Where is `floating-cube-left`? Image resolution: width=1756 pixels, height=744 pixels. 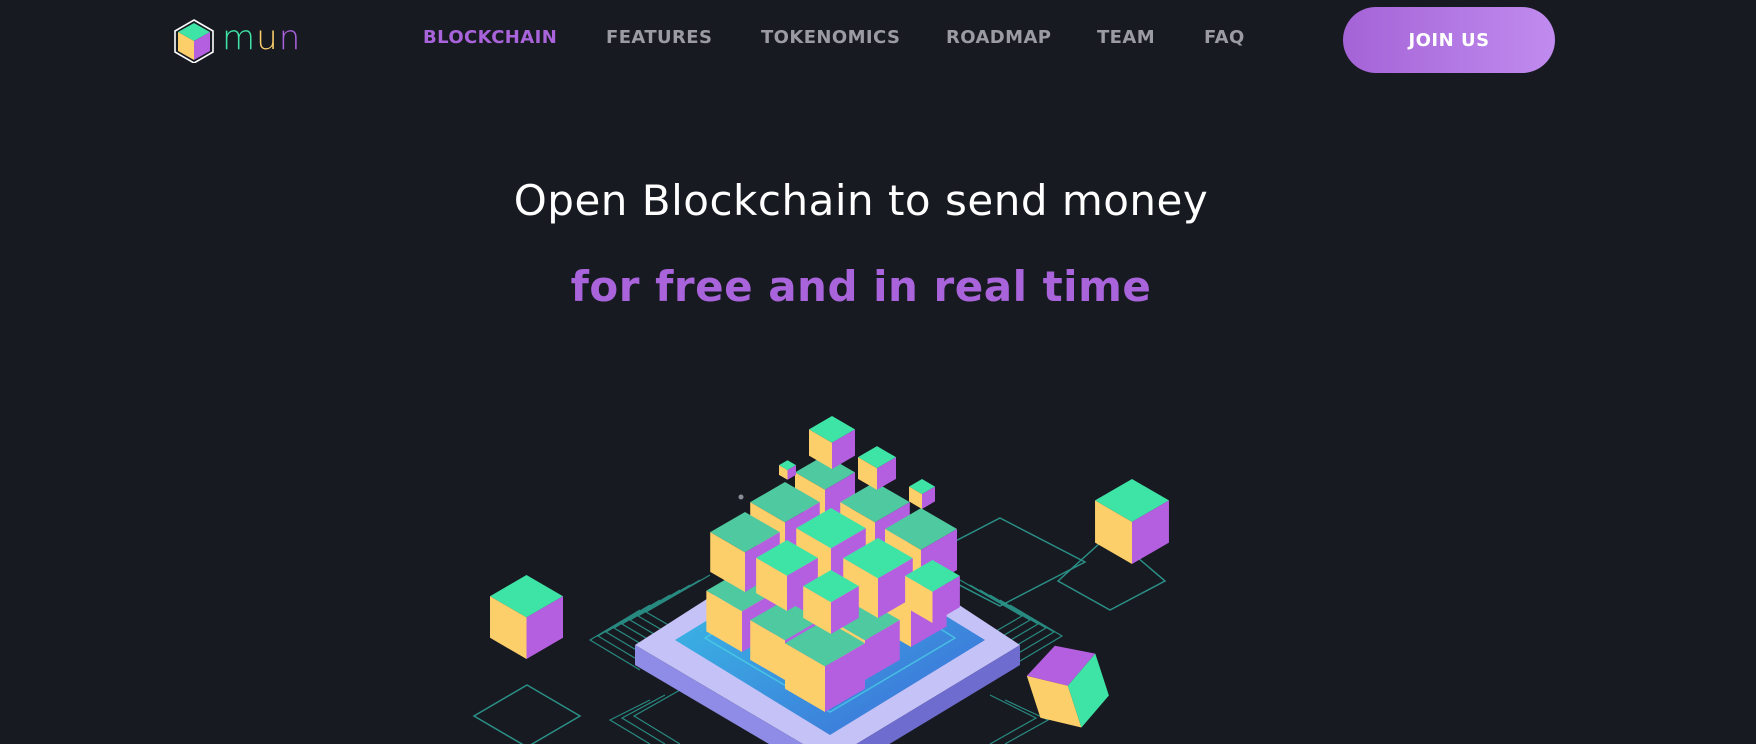 floating-cube-left is located at coordinates (526, 617).